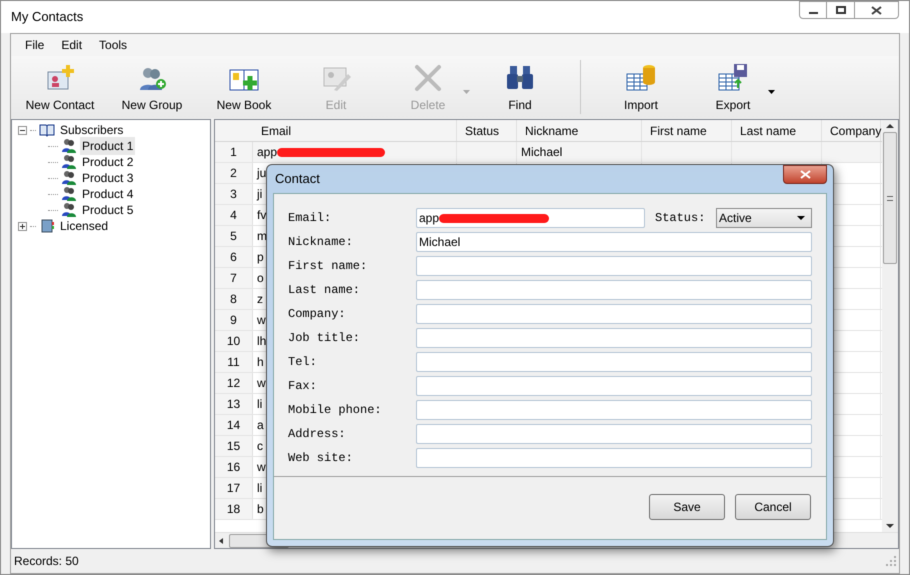 This screenshot has width=910, height=575. Describe the element at coordinates (641, 87) in the screenshot. I see `toolbar-button: Import` at that location.